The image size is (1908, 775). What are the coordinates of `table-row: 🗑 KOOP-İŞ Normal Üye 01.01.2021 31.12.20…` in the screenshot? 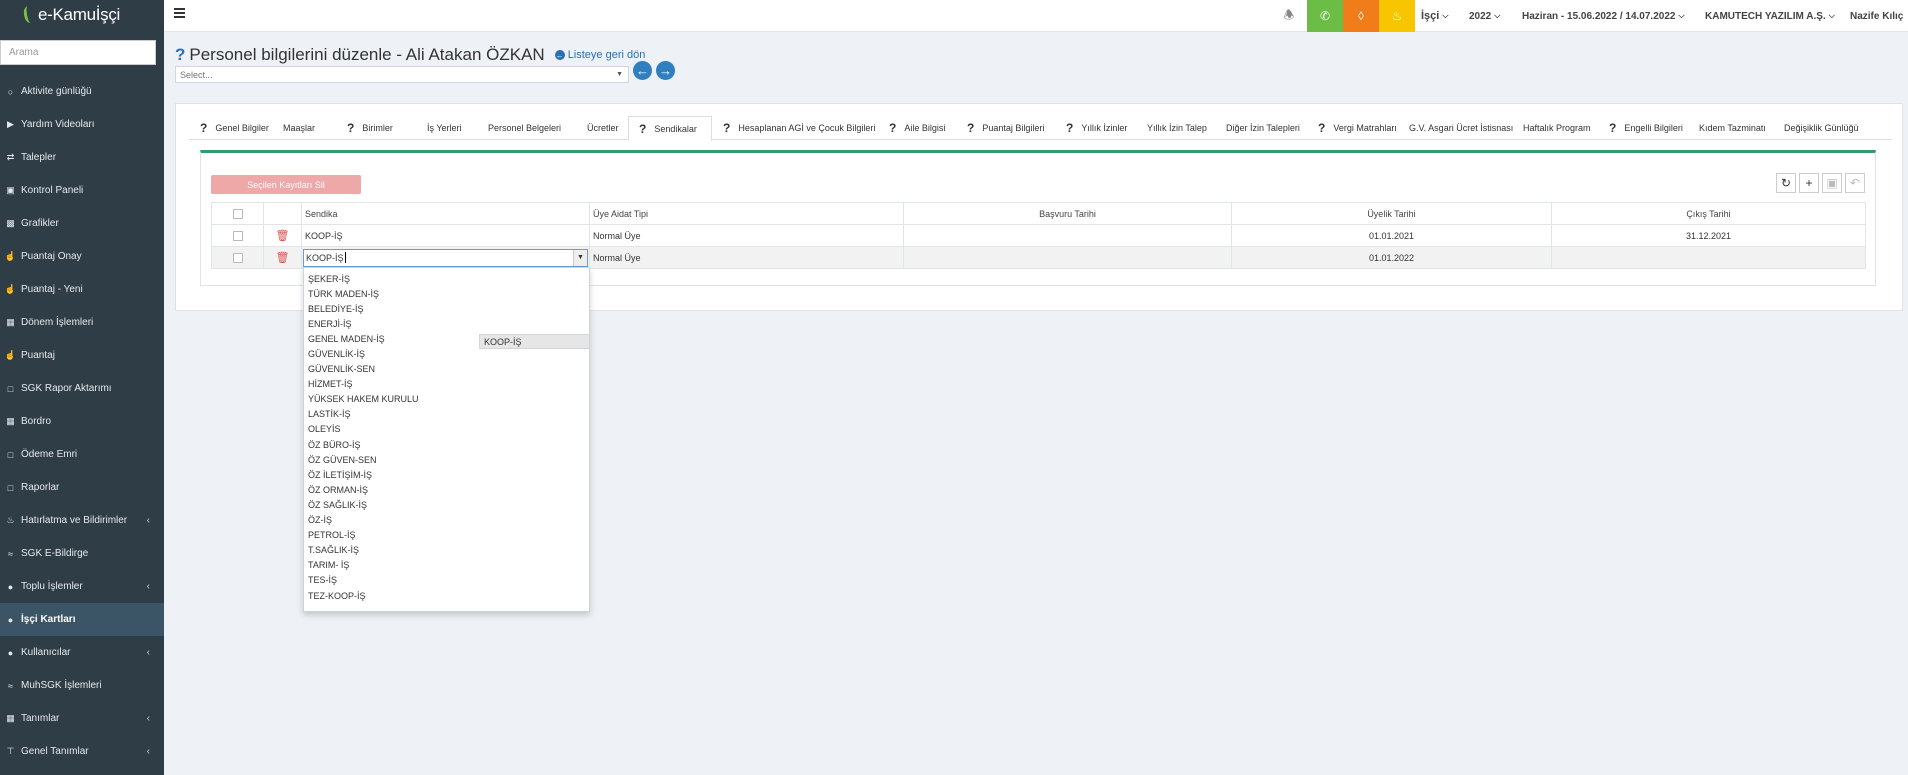 It's located at (1038, 235).